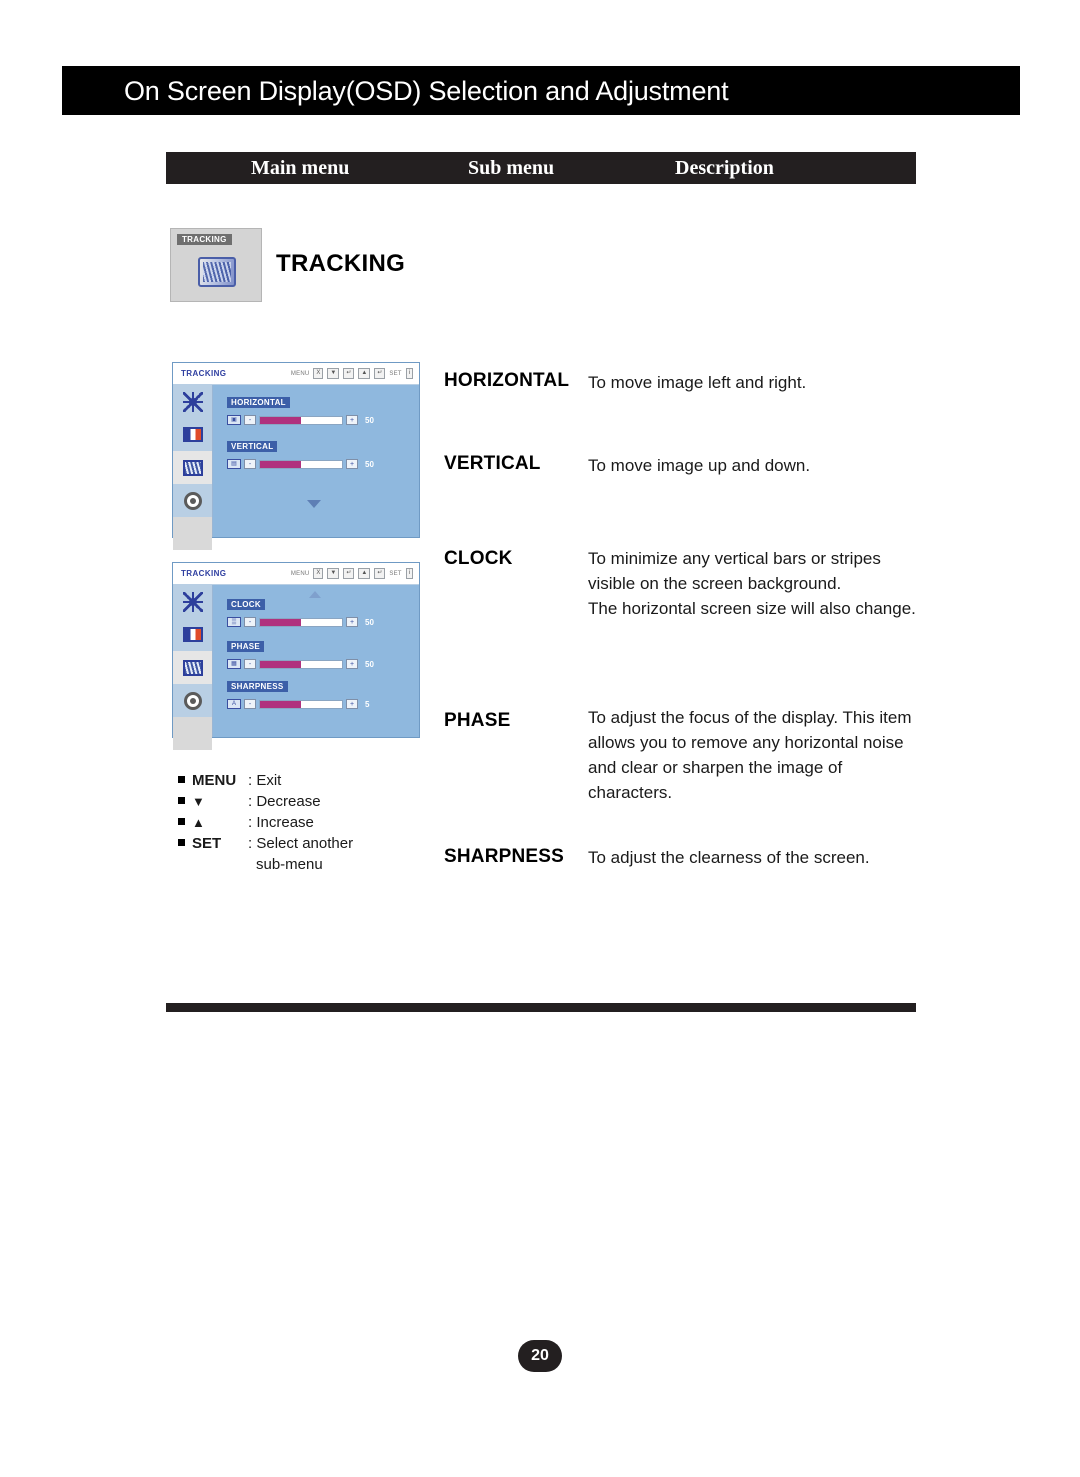 The width and height of the screenshot is (1080, 1477). Describe the element at coordinates (315, 594) in the screenshot. I see `osd-scroll-up-icon` at that location.